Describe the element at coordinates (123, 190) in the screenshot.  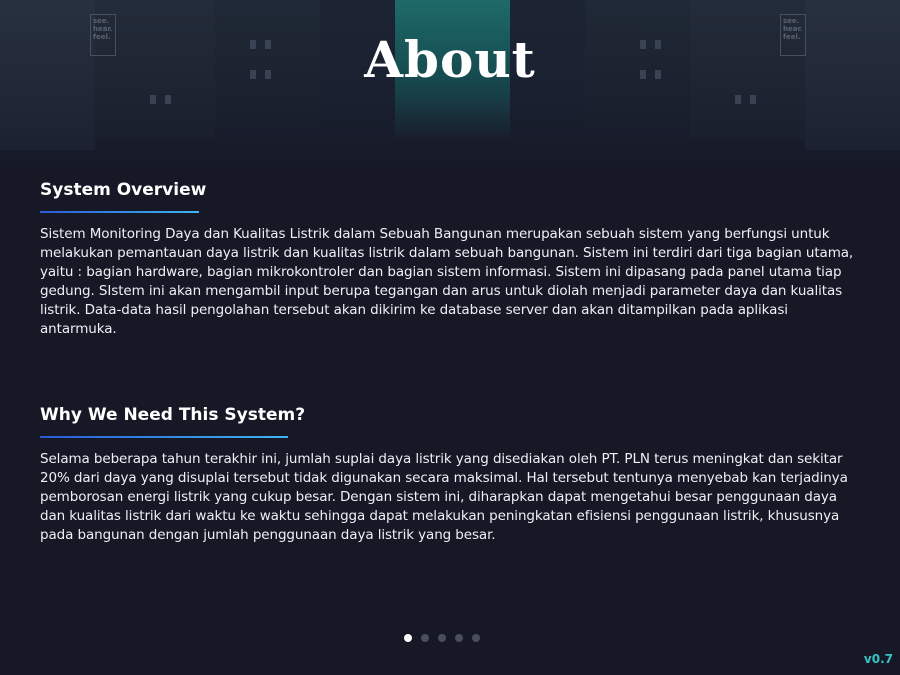
I see `section-heading: System Overview` at that location.